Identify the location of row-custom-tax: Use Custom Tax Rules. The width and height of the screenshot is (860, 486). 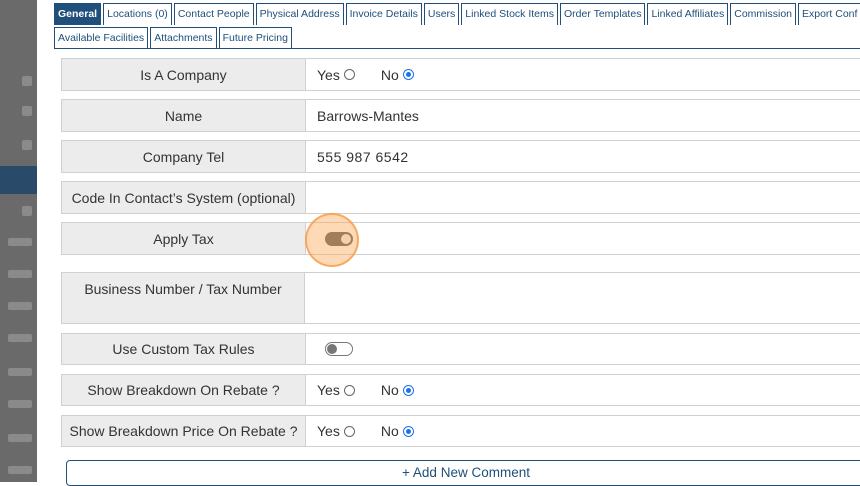
(460, 349).